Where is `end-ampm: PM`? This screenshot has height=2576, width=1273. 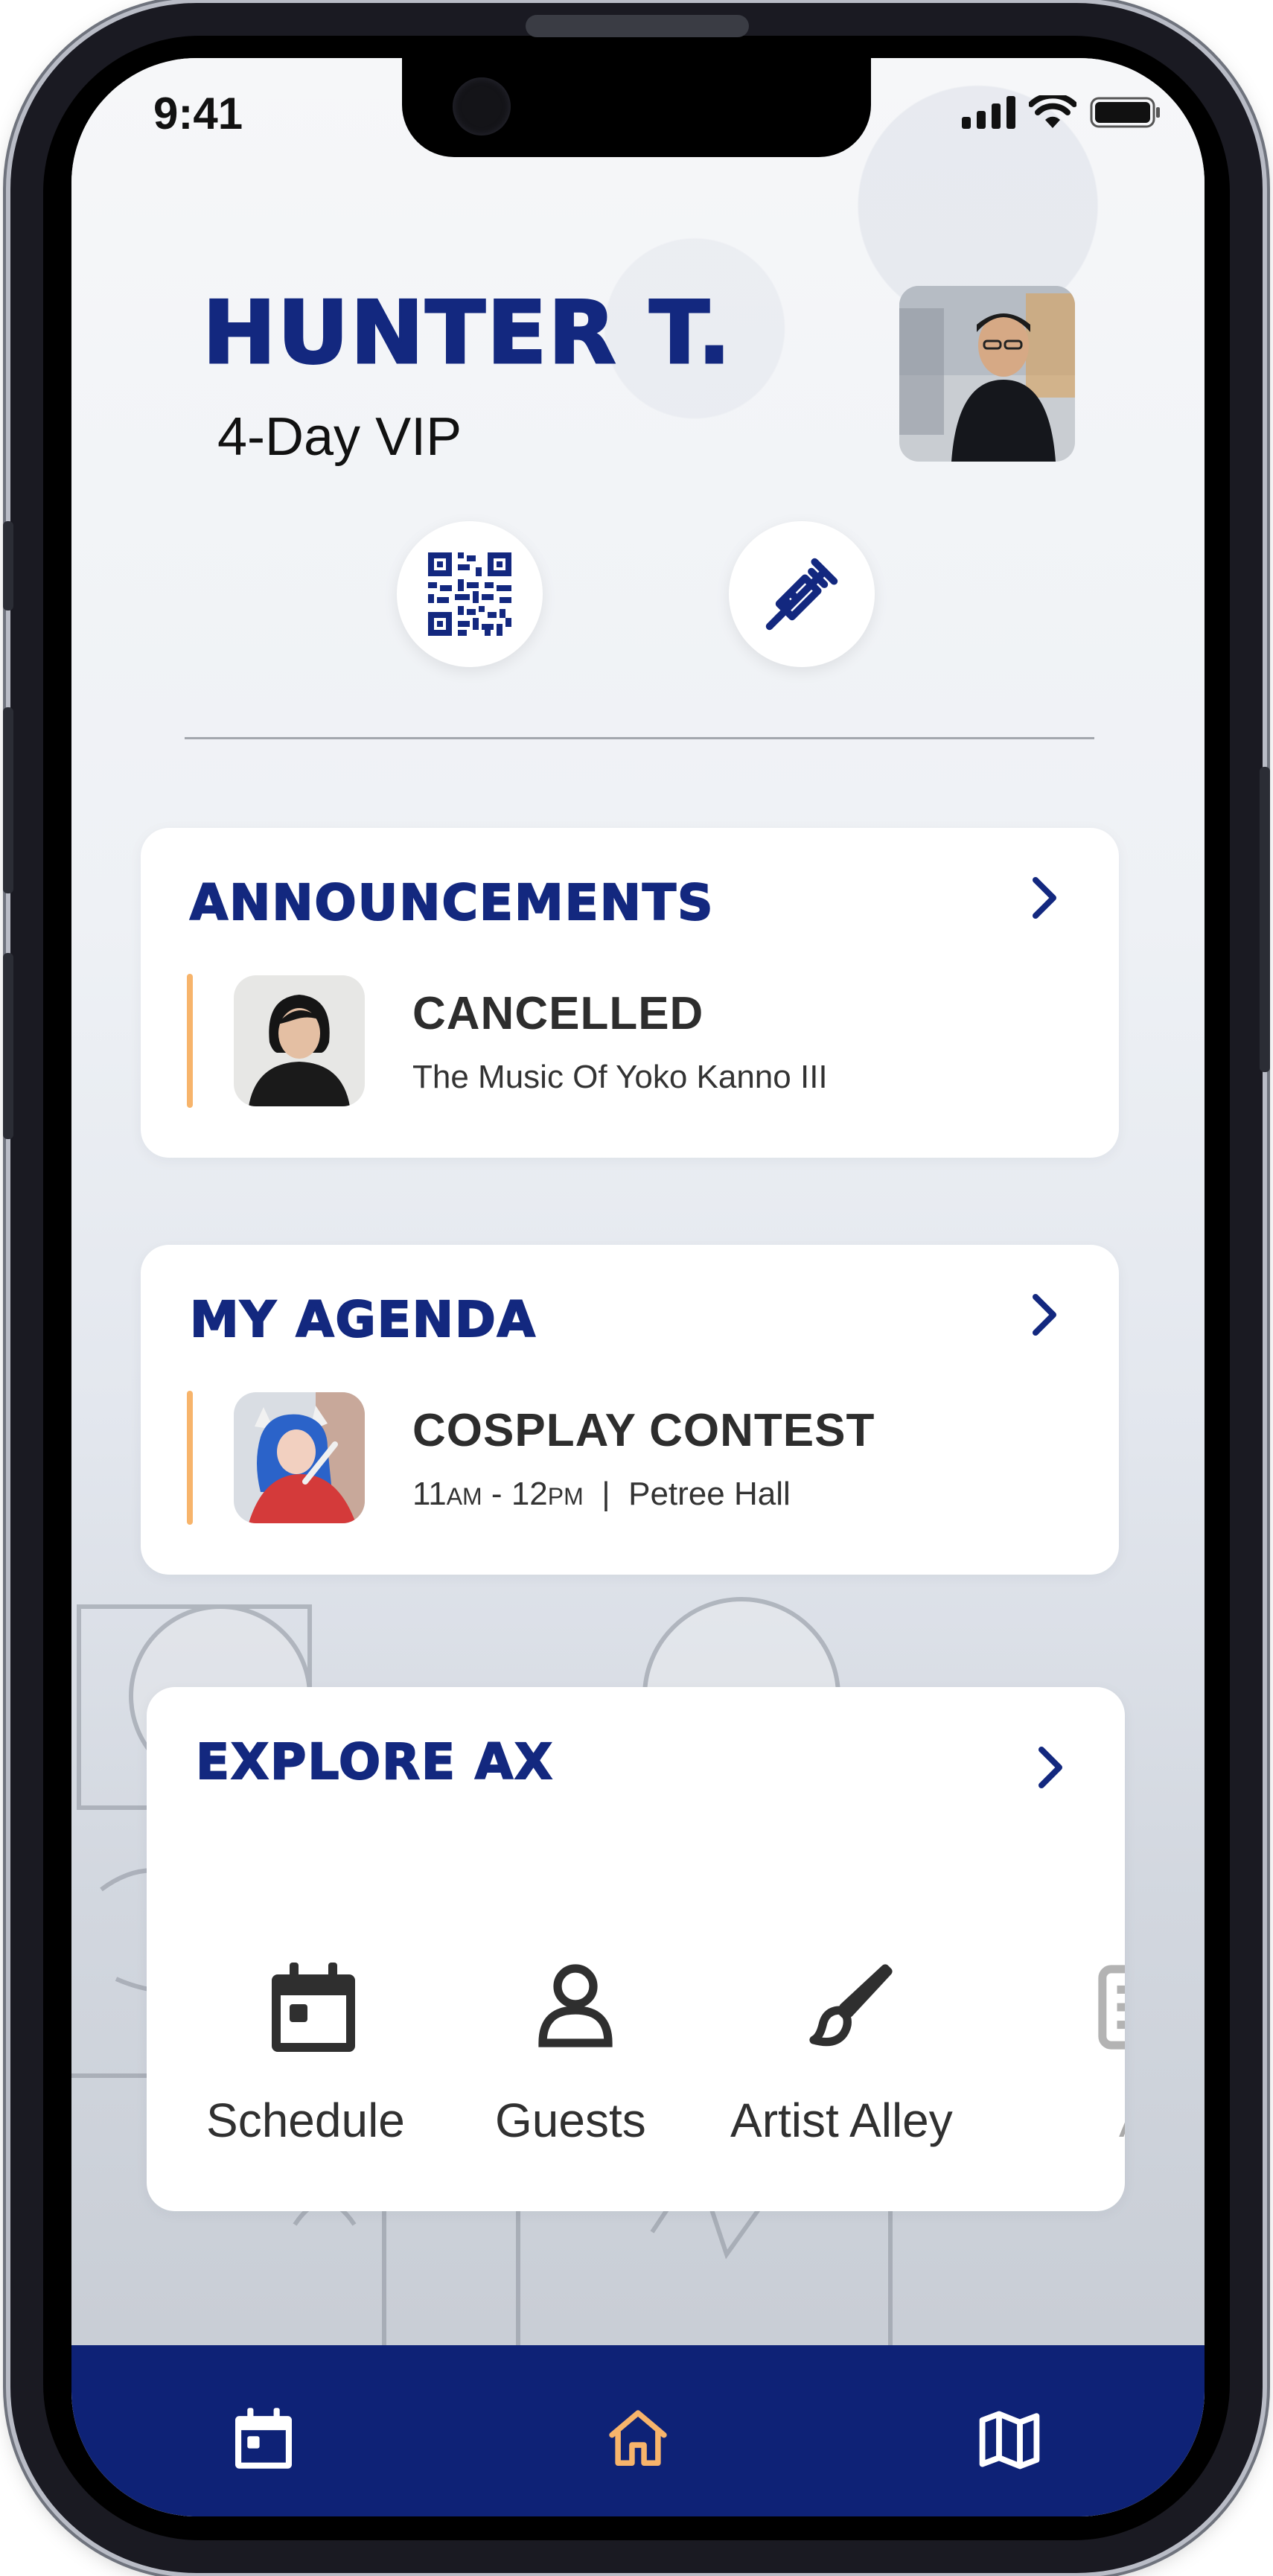 end-ampm: PM is located at coordinates (566, 1496).